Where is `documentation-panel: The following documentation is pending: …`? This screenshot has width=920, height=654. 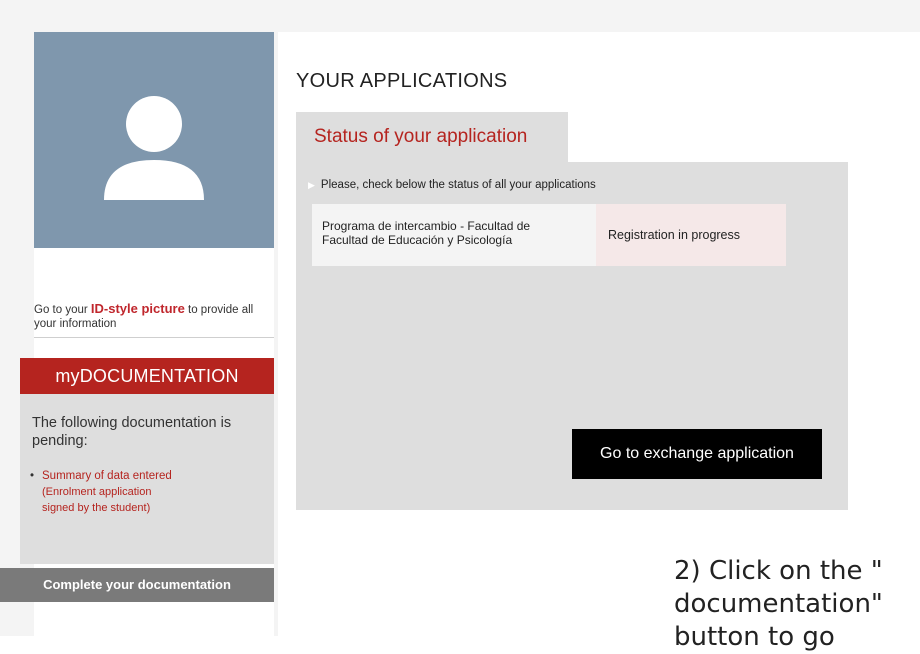 documentation-panel: The following documentation is pending: … is located at coordinates (147, 479).